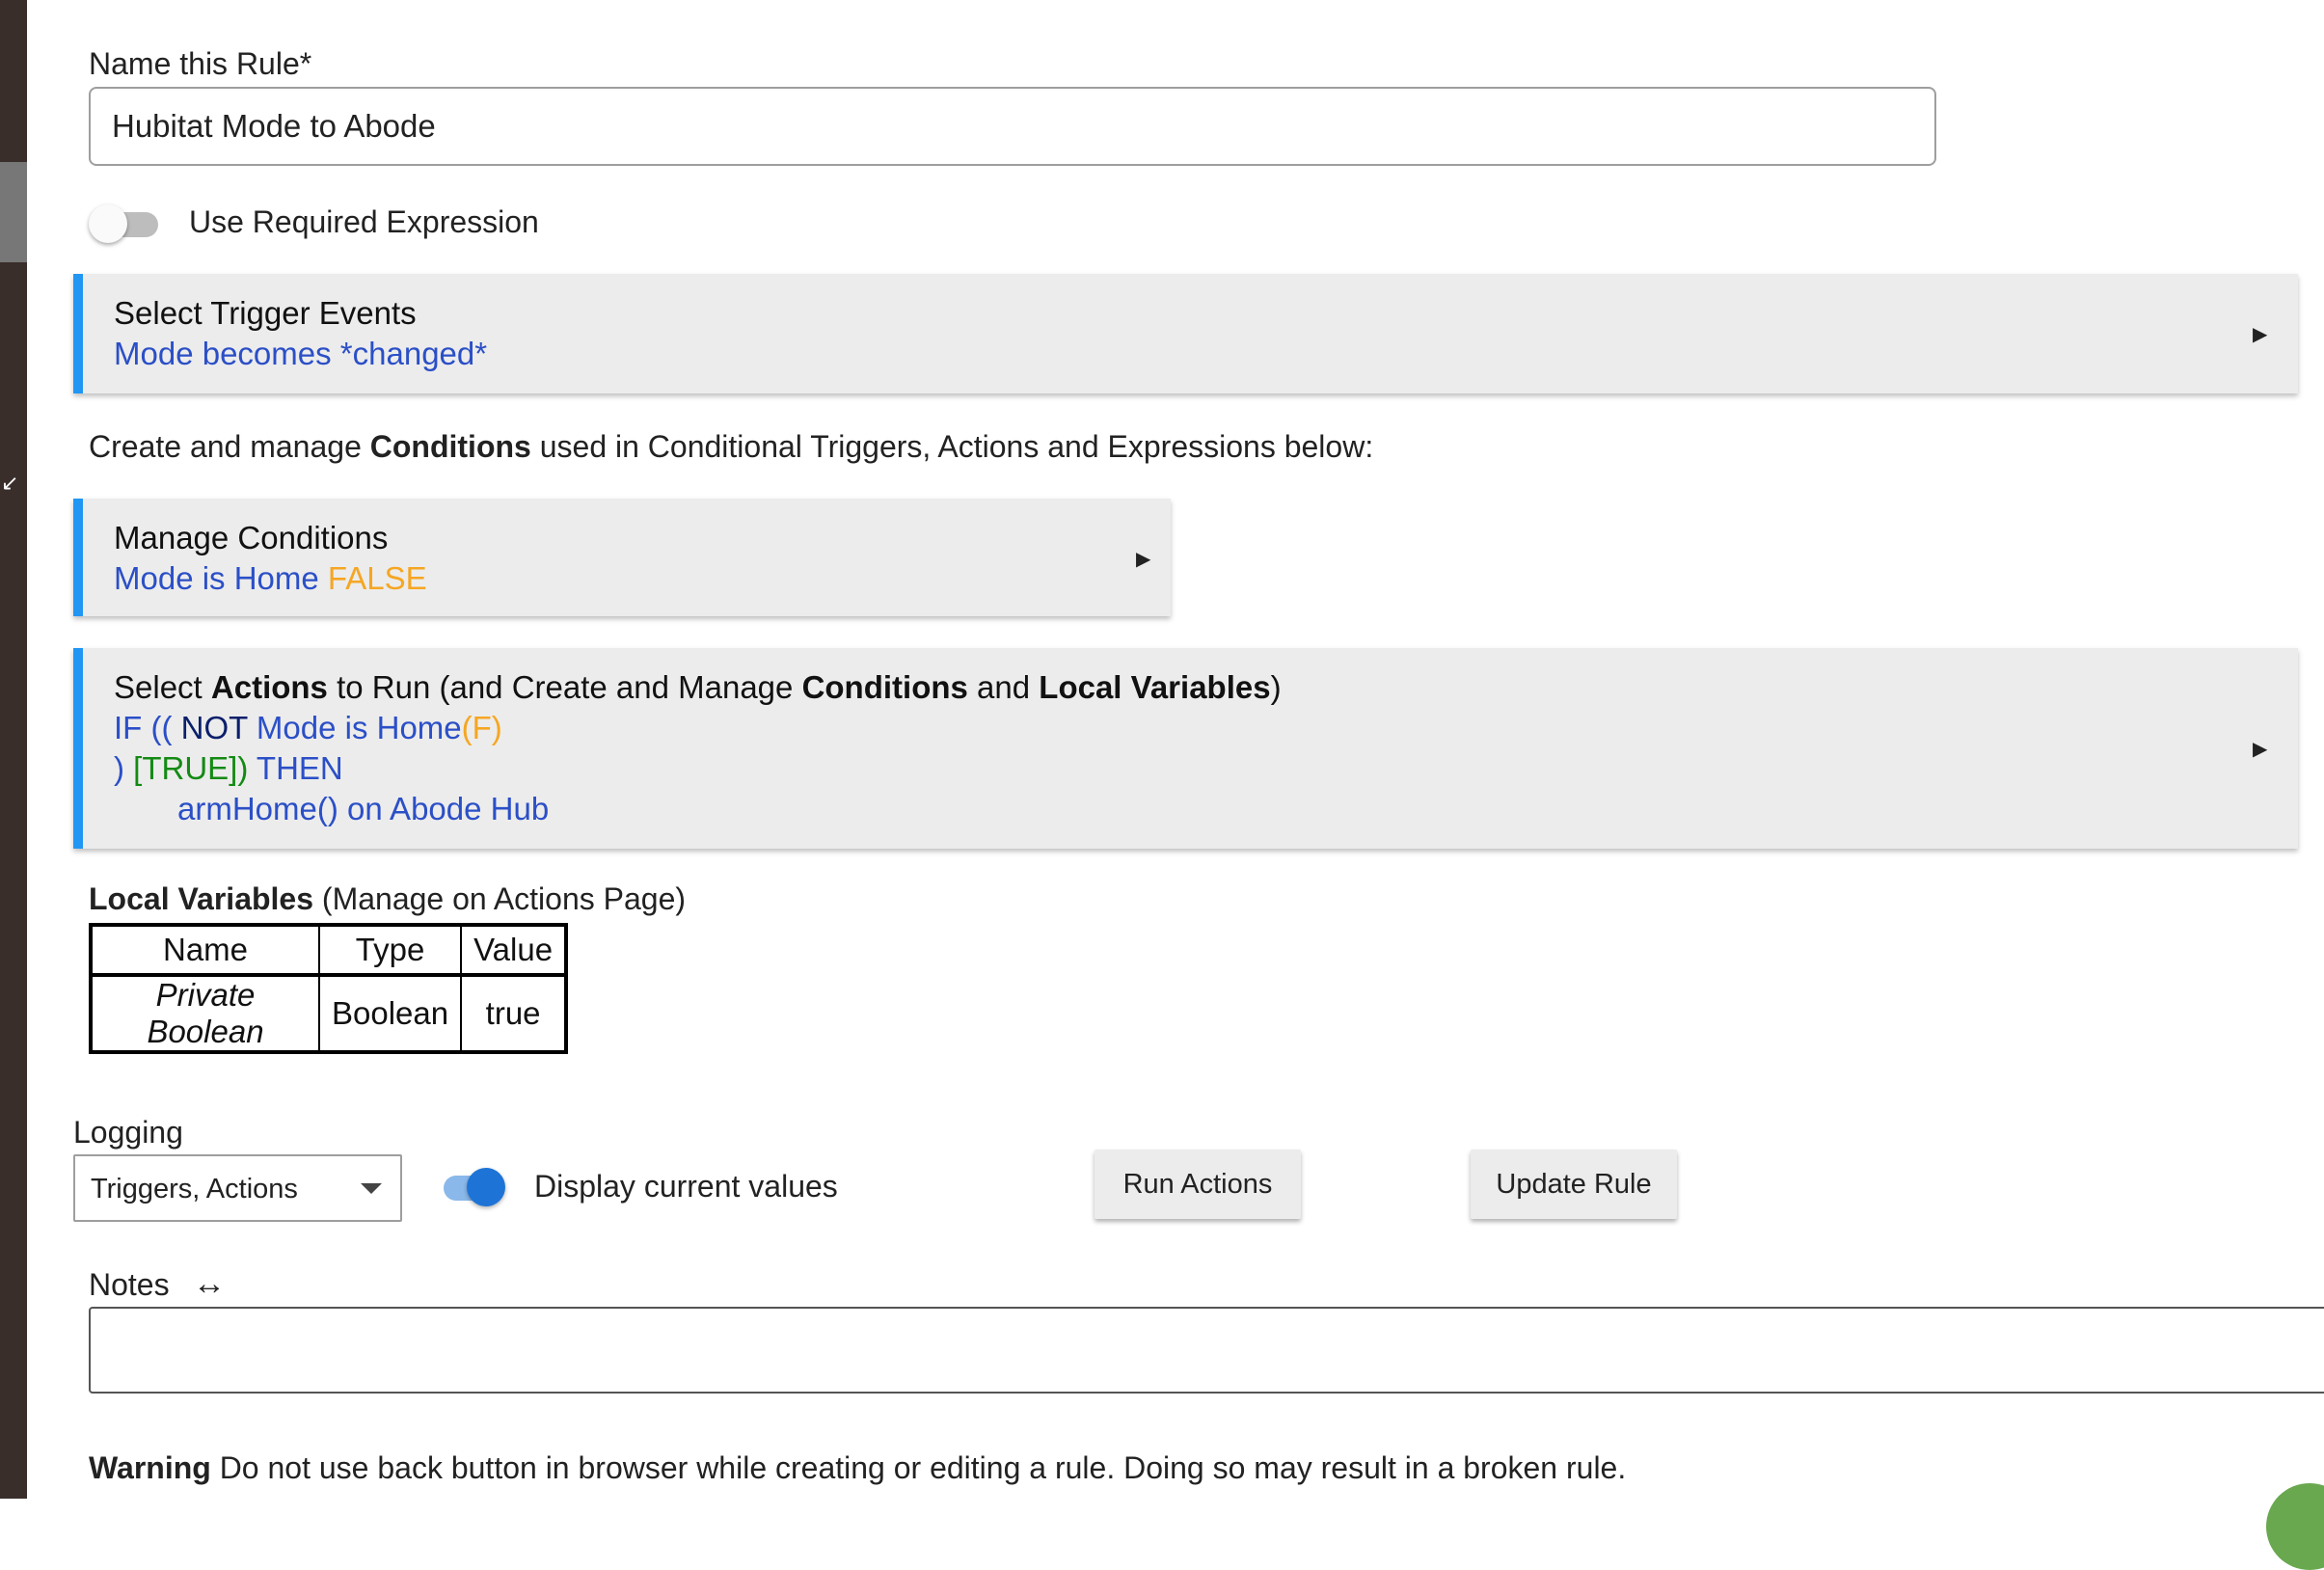 The image size is (2324, 1570). Describe the element at coordinates (481, 727) in the screenshot. I see `action-condition-state: (F)` at that location.